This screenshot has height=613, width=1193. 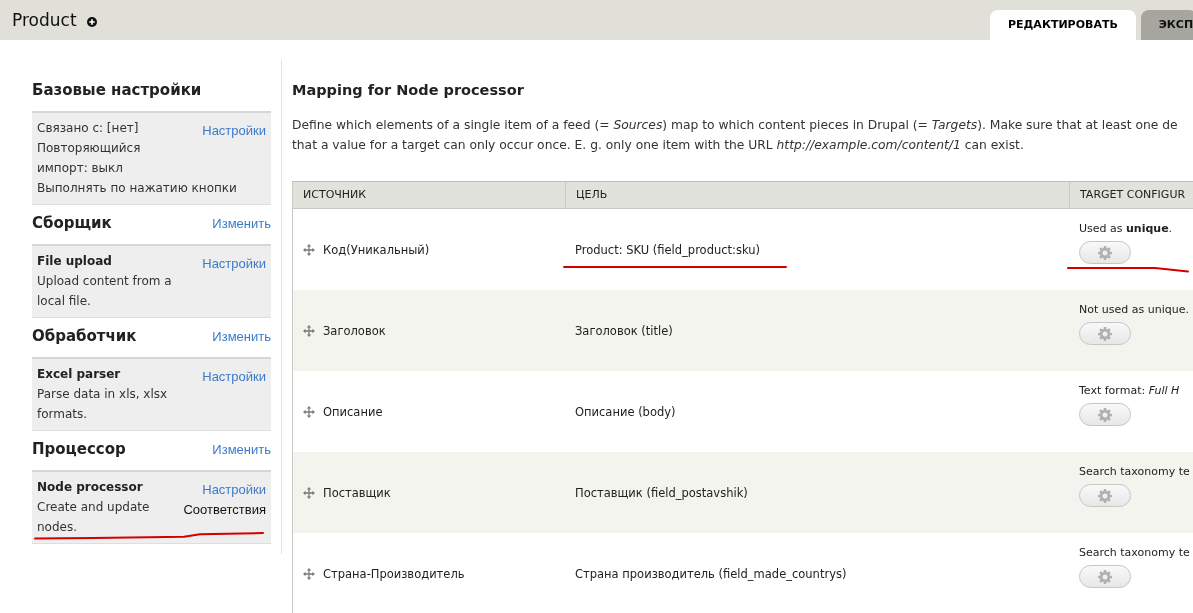 What do you see at coordinates (93, 517) in the screenshot?
I see `plugin-description: Create and update nodes.` at bounding box center [93, 517].